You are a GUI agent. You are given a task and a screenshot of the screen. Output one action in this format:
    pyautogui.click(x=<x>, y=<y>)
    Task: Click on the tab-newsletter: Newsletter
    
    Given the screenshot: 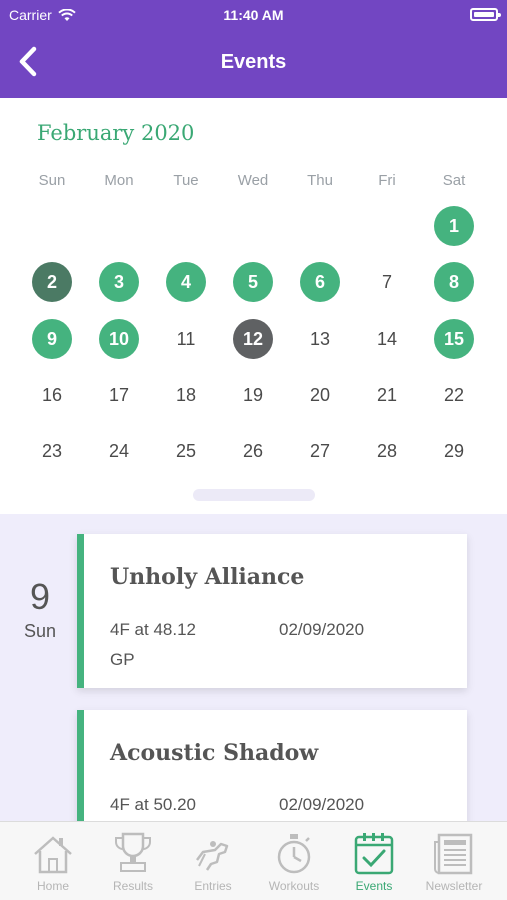 What is the action you would take?
    pyautogui.click(x=454, y=861)
    